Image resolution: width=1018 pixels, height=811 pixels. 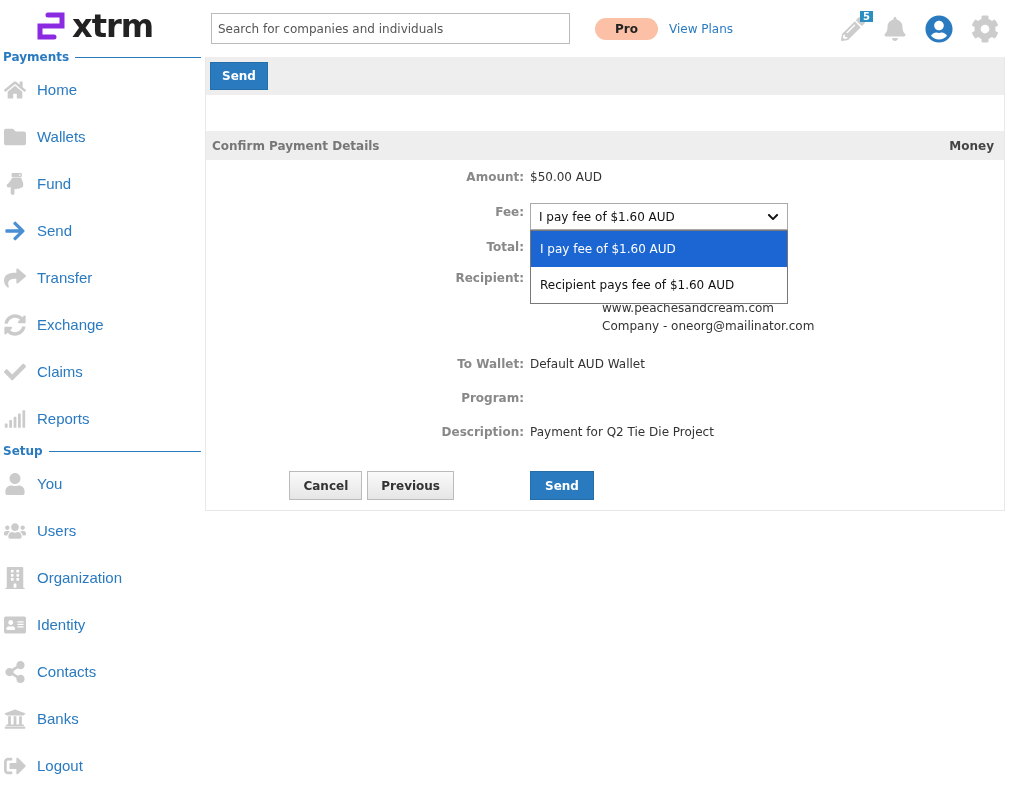 I want to click on sidebar-item: Logout, so click(x=102, y=765).